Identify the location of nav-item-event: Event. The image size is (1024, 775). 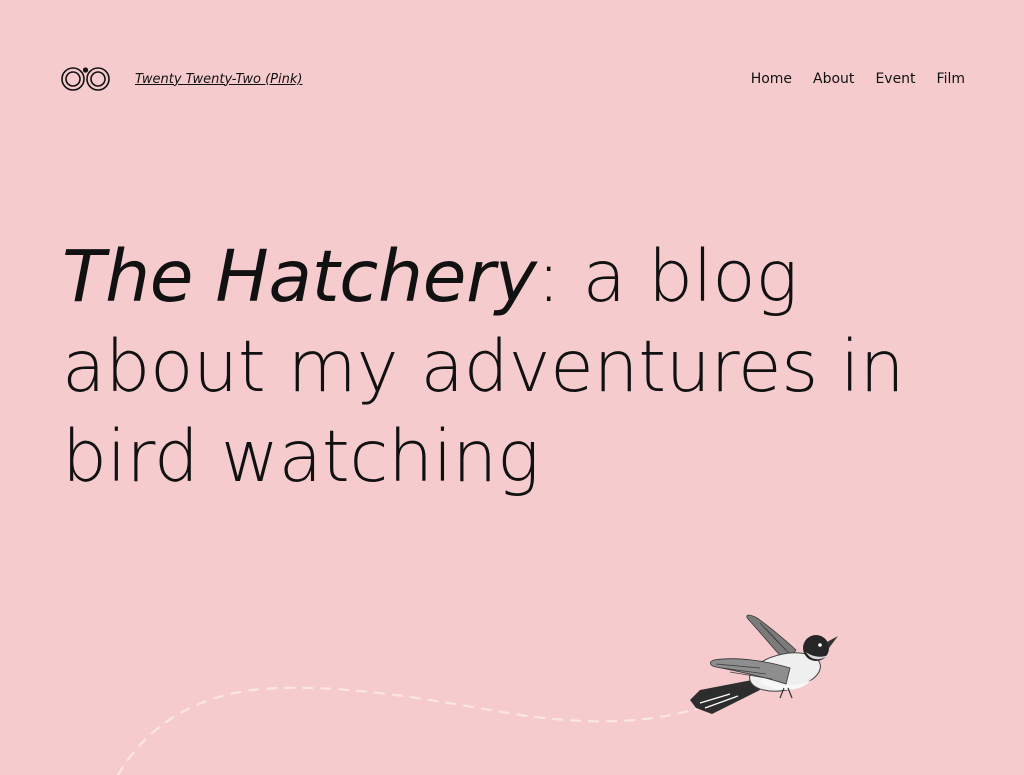
(895, 79).